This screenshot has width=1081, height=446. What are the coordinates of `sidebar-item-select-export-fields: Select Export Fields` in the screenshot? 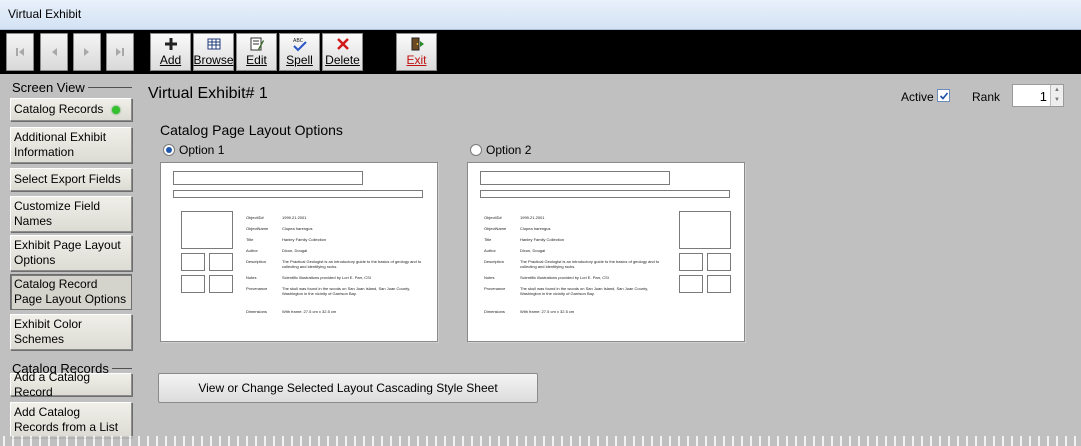 It's located at (71, 179).